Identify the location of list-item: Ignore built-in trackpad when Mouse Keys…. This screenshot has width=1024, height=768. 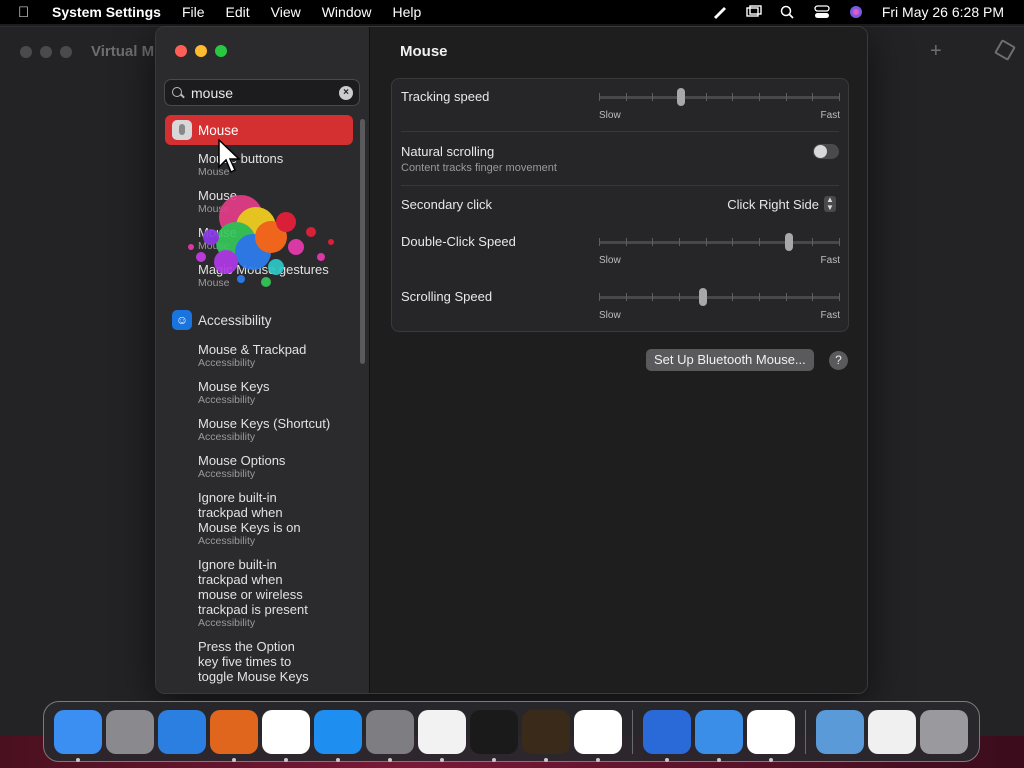
(240, 519).